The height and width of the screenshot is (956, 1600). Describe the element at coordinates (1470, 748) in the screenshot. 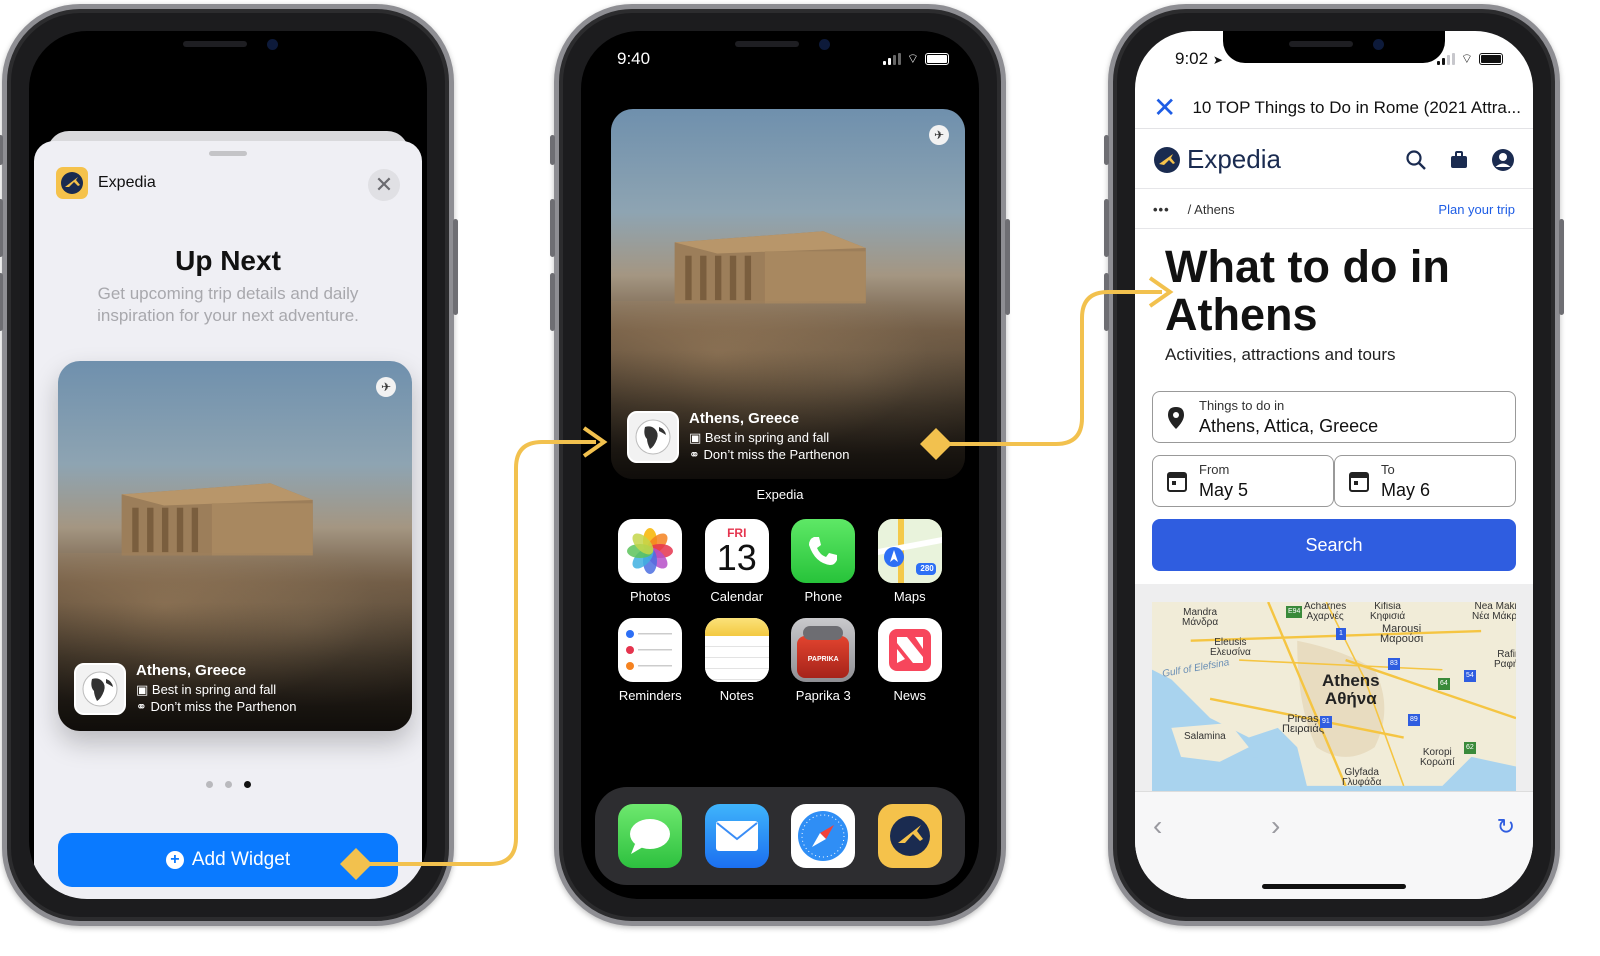

I see `road-shield: 62` at that location.